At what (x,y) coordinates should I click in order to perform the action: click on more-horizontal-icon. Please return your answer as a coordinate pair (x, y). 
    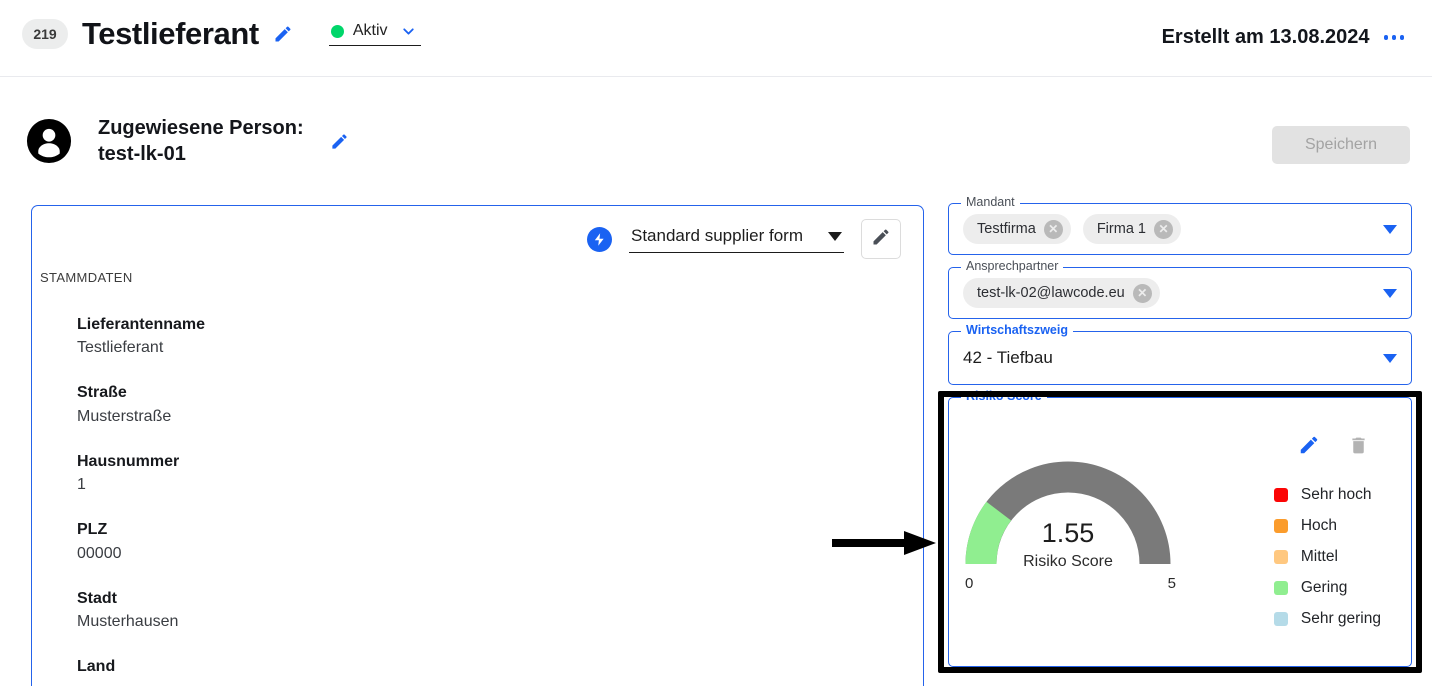
    Looking at the image, I should click on (1393, 37).